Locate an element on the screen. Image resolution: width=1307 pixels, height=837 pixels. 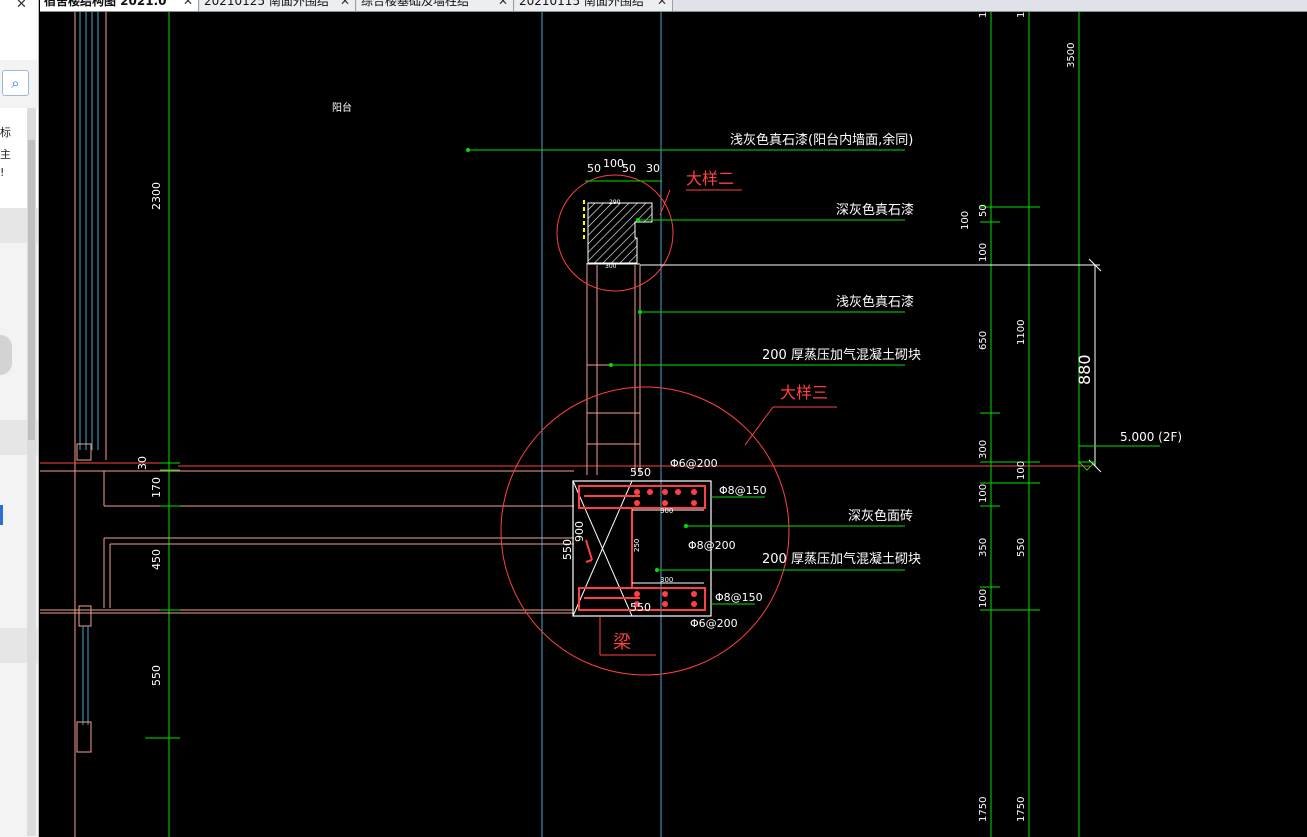
beam-label: 梁 is located at coordinates (622, 642).